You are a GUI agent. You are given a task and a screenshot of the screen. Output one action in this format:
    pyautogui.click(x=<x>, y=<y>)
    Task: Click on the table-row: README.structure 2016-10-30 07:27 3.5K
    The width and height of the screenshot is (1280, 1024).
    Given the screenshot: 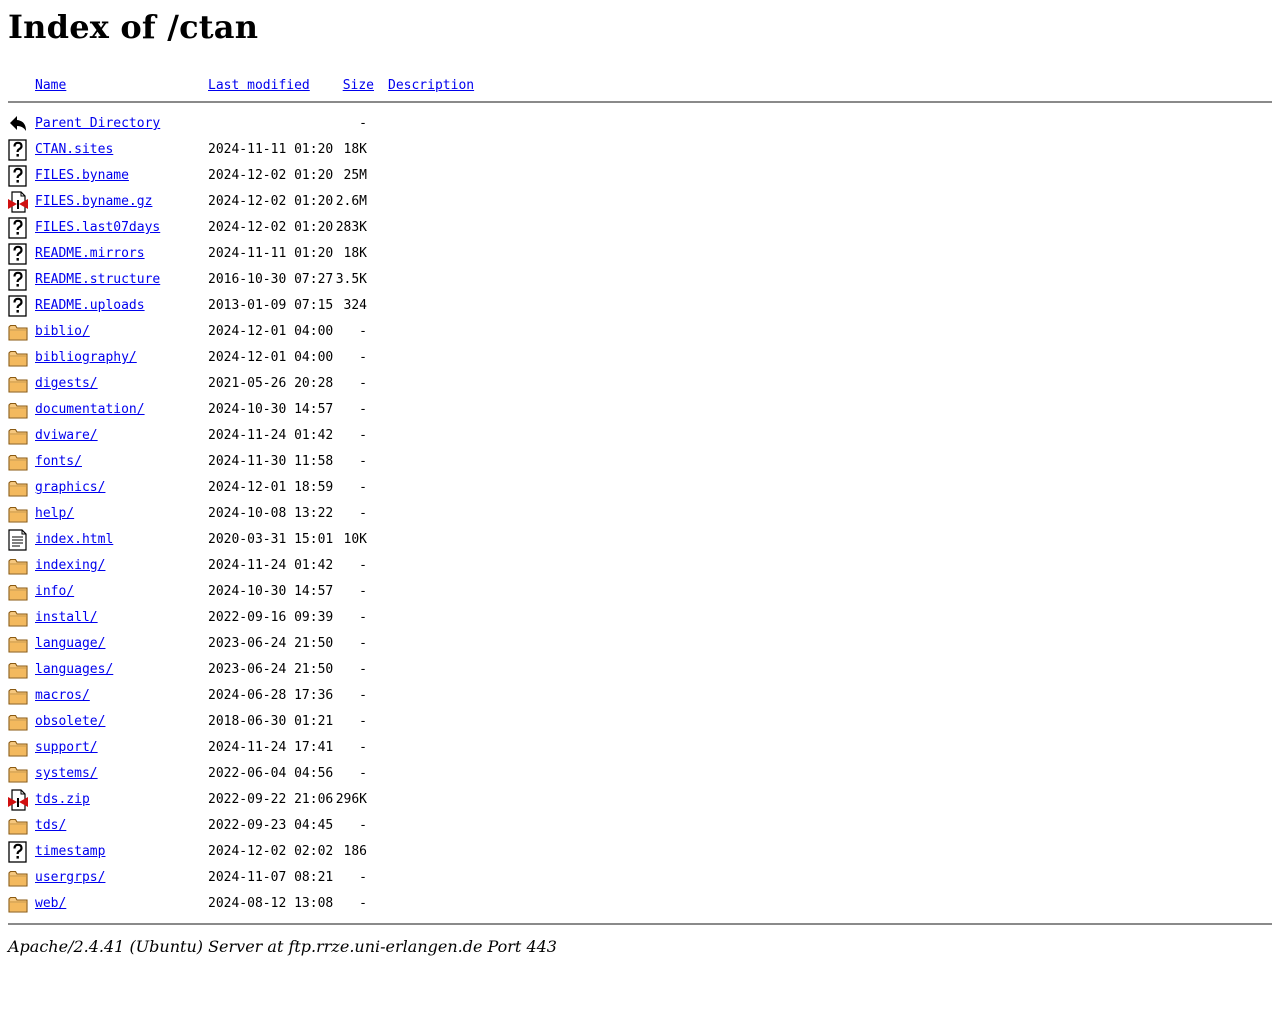 What is the action you would take?
    pyautogui.click(x=640, y=282)
    